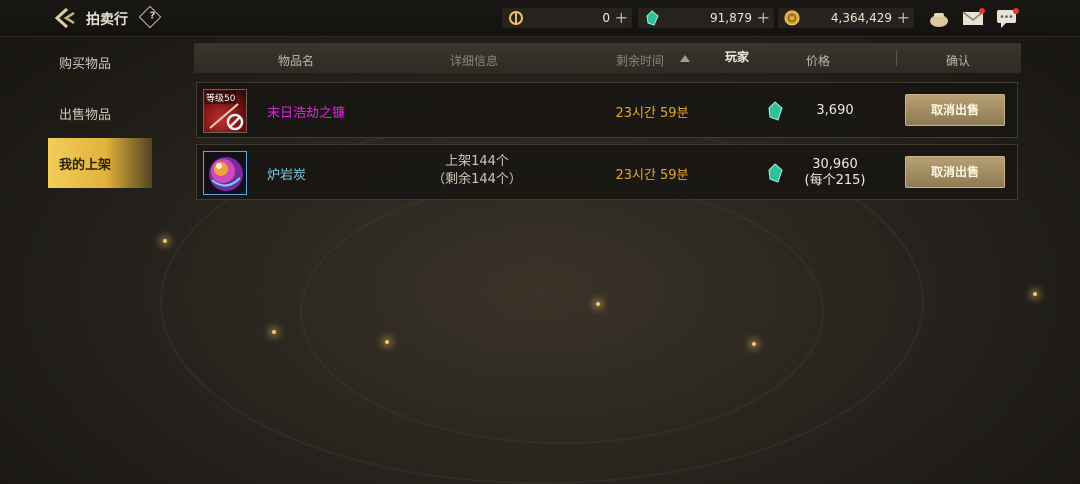 The width and height of the screenshot is (1080, 484). What do you see at coordinates (640, 60) in the screenshot?
I see `column-time: 剩余时间` at bounding box center [640, 60].